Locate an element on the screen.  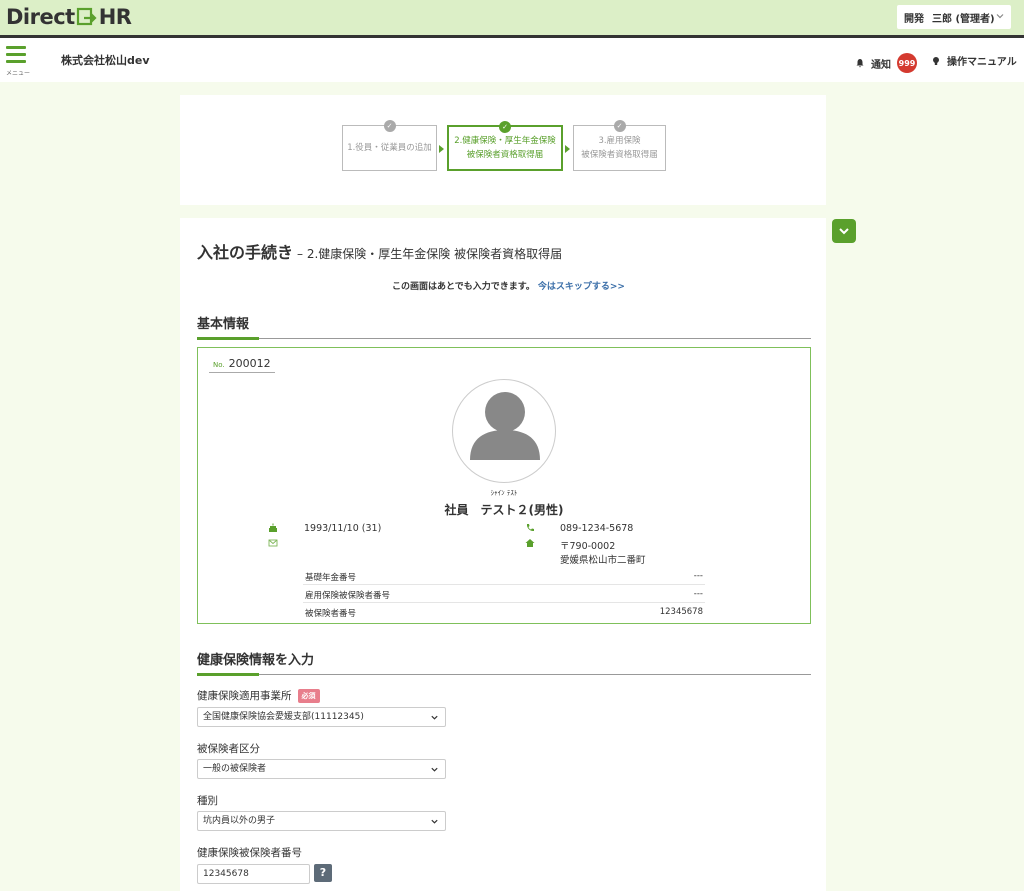
birthday-value: 1993/11/10 (31) is located at coordinates (343, 528).